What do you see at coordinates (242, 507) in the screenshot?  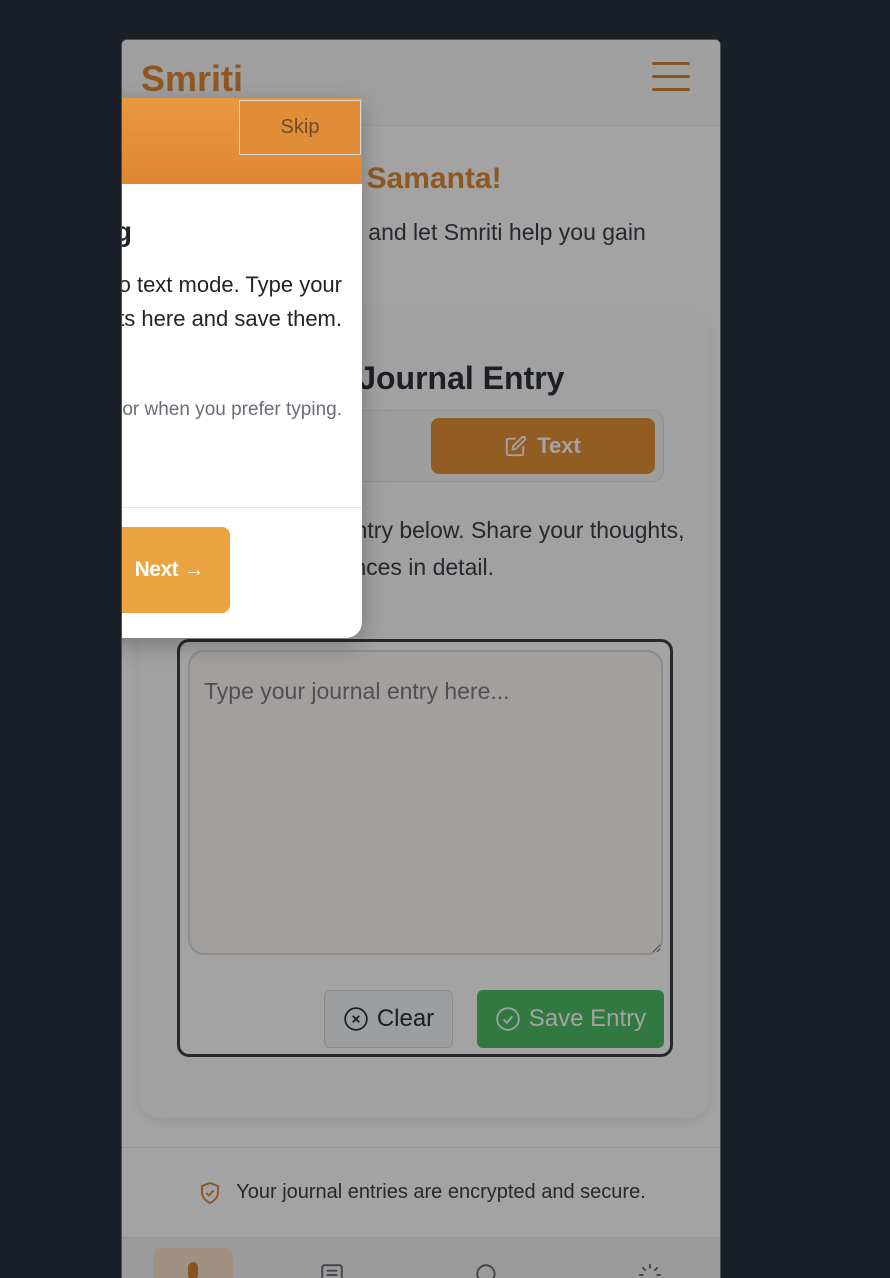 I see `popover-divider` at bounding box center [242, 507].